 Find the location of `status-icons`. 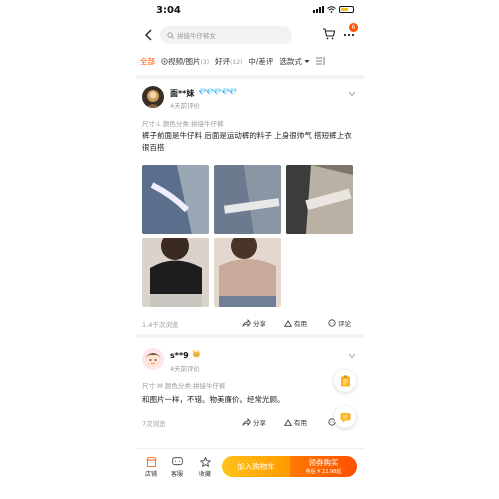

status-icons is located at coordinates (333, 9).